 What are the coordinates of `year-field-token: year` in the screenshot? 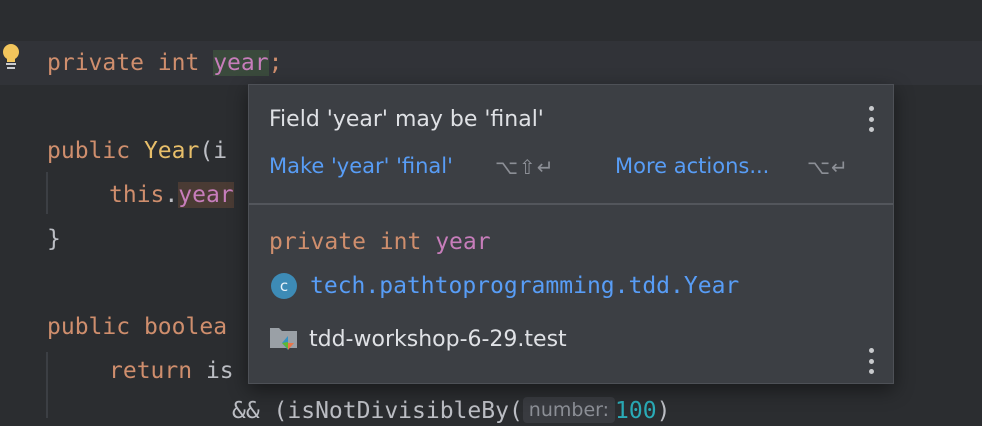 It's located at (241, 63).